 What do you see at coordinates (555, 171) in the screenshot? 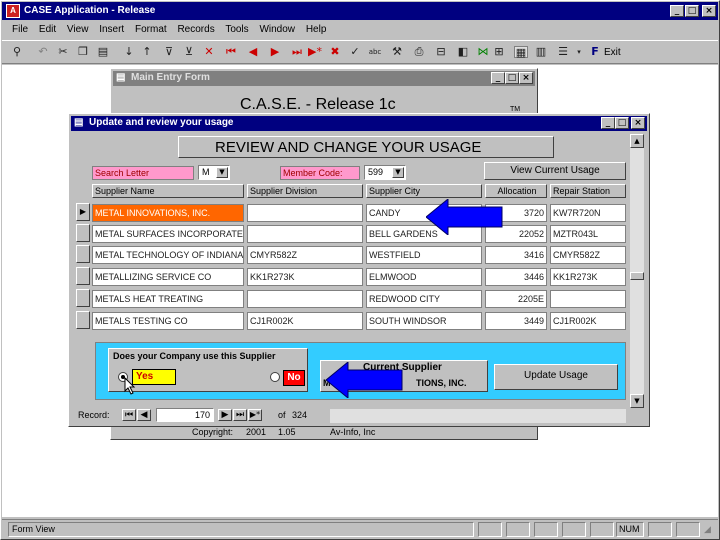
I see `view-current-usage-button: View Current Usage` at bounding box center [555, 171].